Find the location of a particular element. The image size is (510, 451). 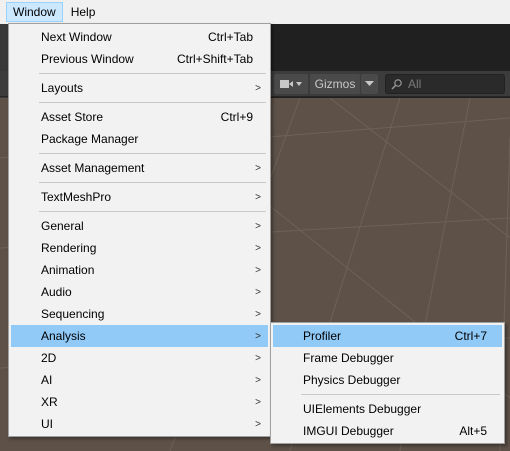

menu-item-label: IMGUI Debugger is located at coordinates (348, 431).